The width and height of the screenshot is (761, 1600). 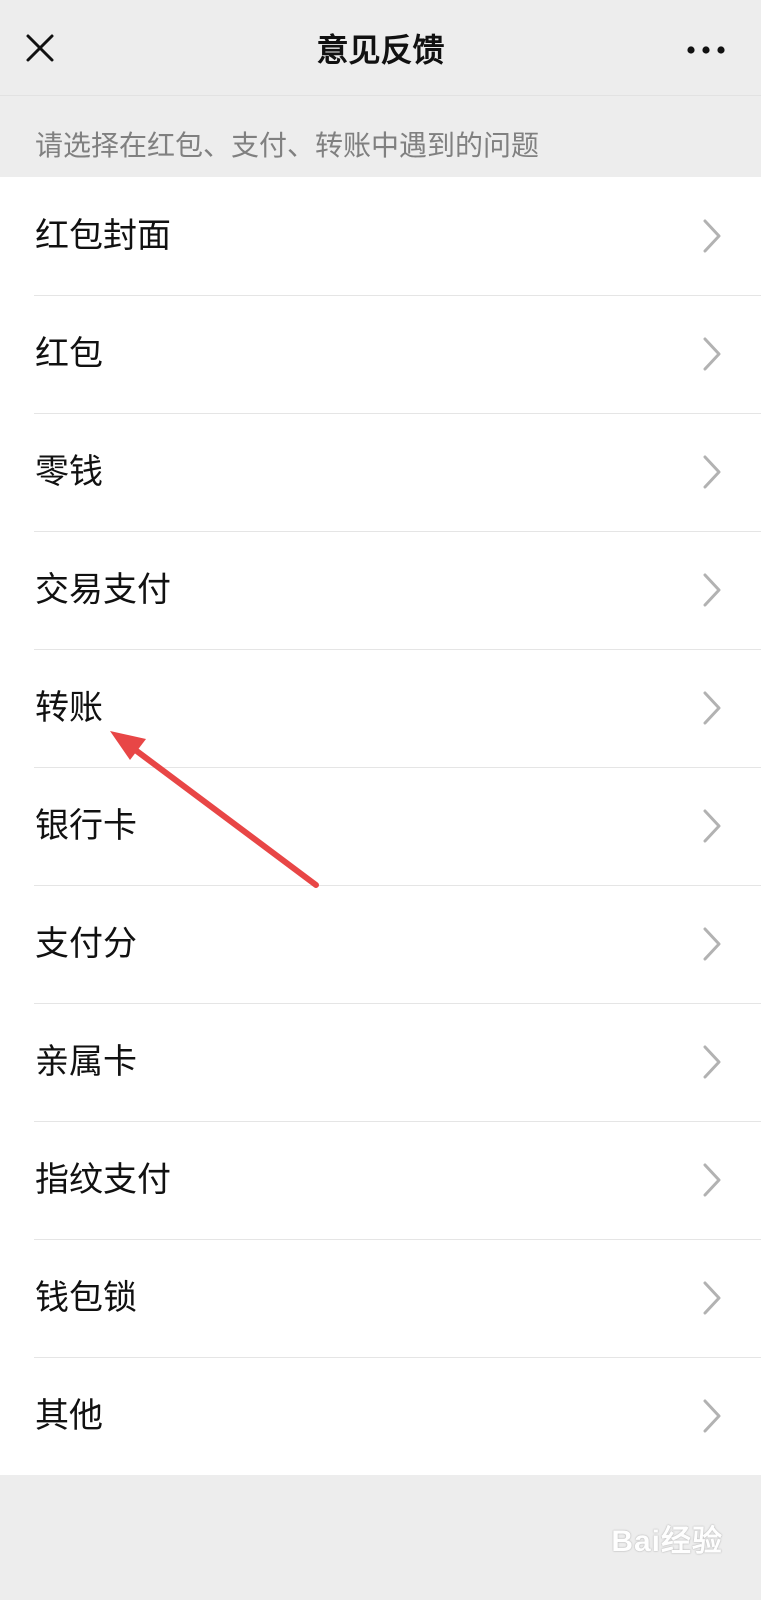 I want to click on list-item-label: 支付分, so click(x=86, y=944).